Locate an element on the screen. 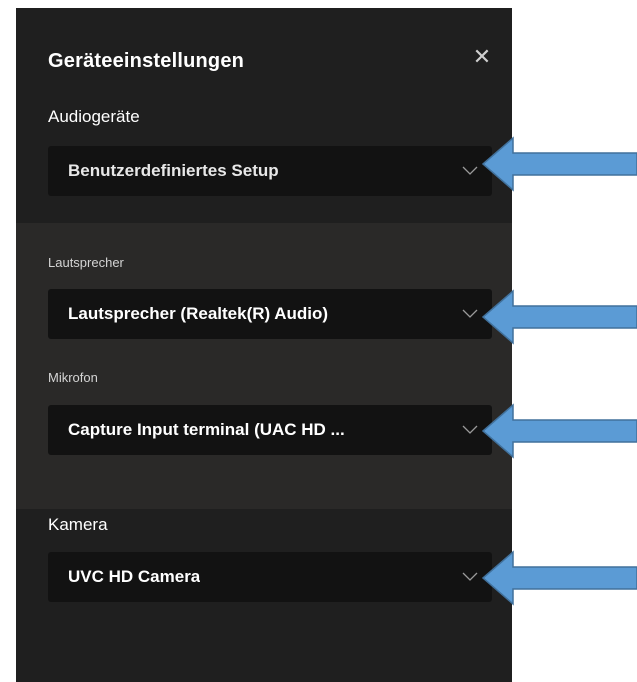 The height and width of the screenshot is (682, 637). camera-label: Kamera is located at coordinates (78, 524).